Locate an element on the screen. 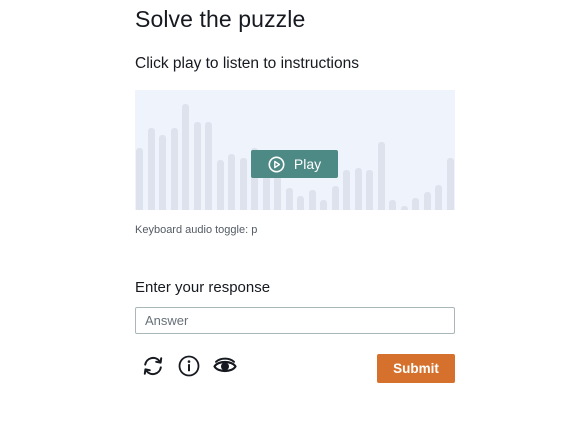 The width and height of the screenshot is (584, 443). refresh-button is located at coordinates (153, 368).